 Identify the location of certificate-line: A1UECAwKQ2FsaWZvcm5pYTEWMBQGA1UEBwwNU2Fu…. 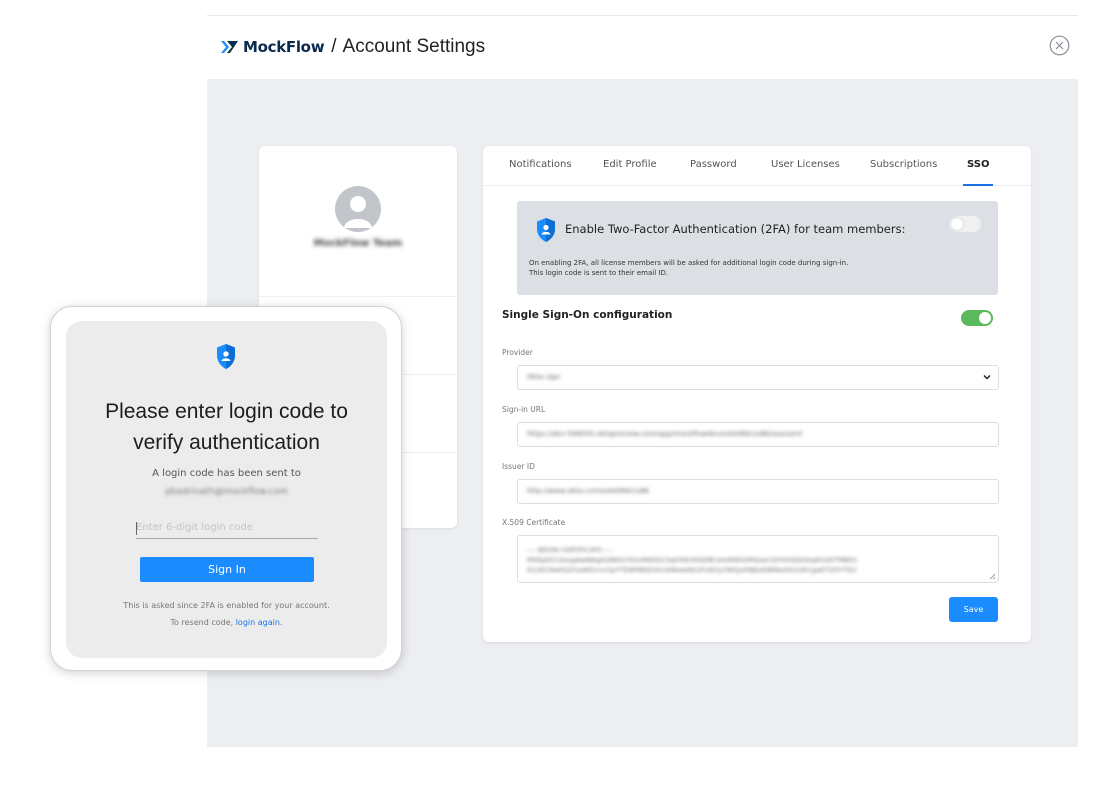
(692, 570).